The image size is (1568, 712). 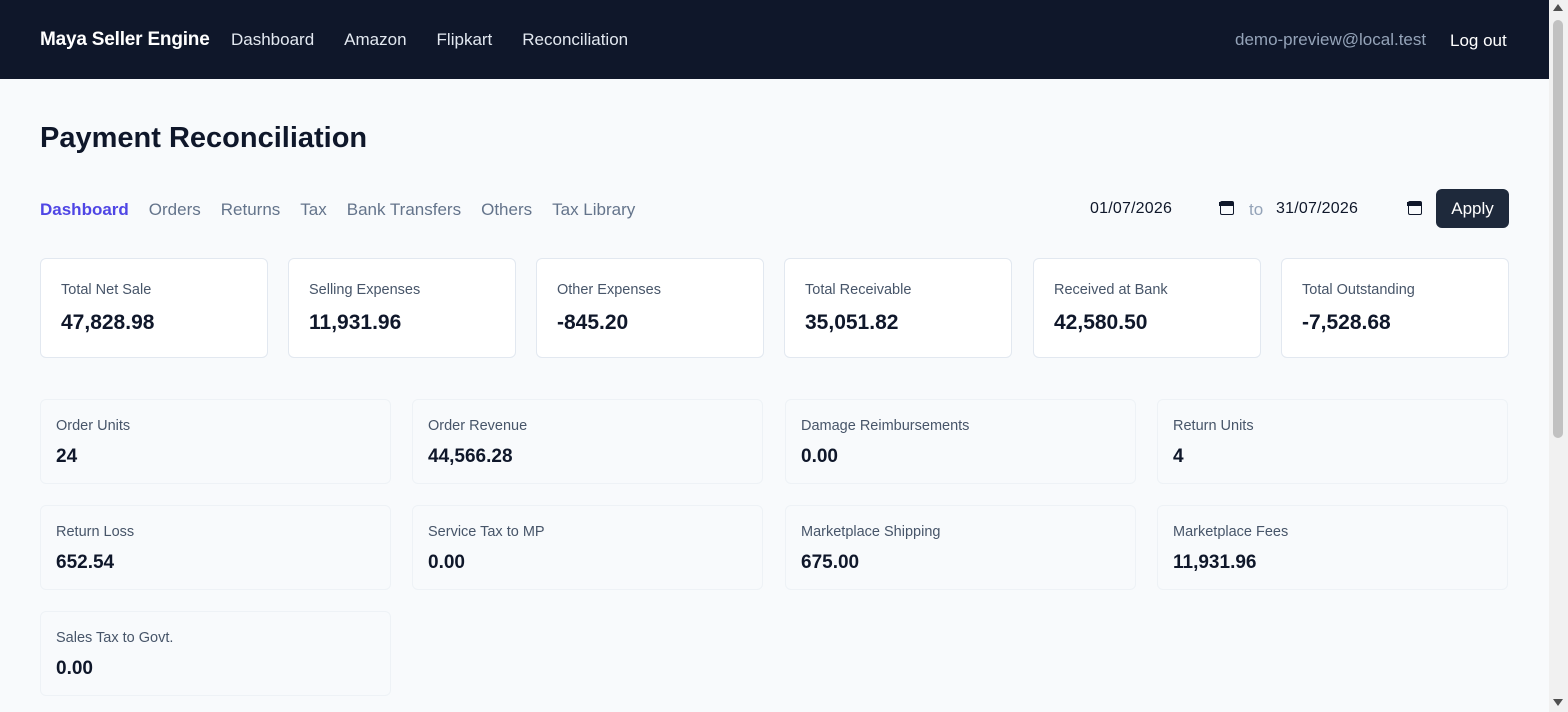 I want to click on metric-label: Return Units, so click(x=1213, y=426).